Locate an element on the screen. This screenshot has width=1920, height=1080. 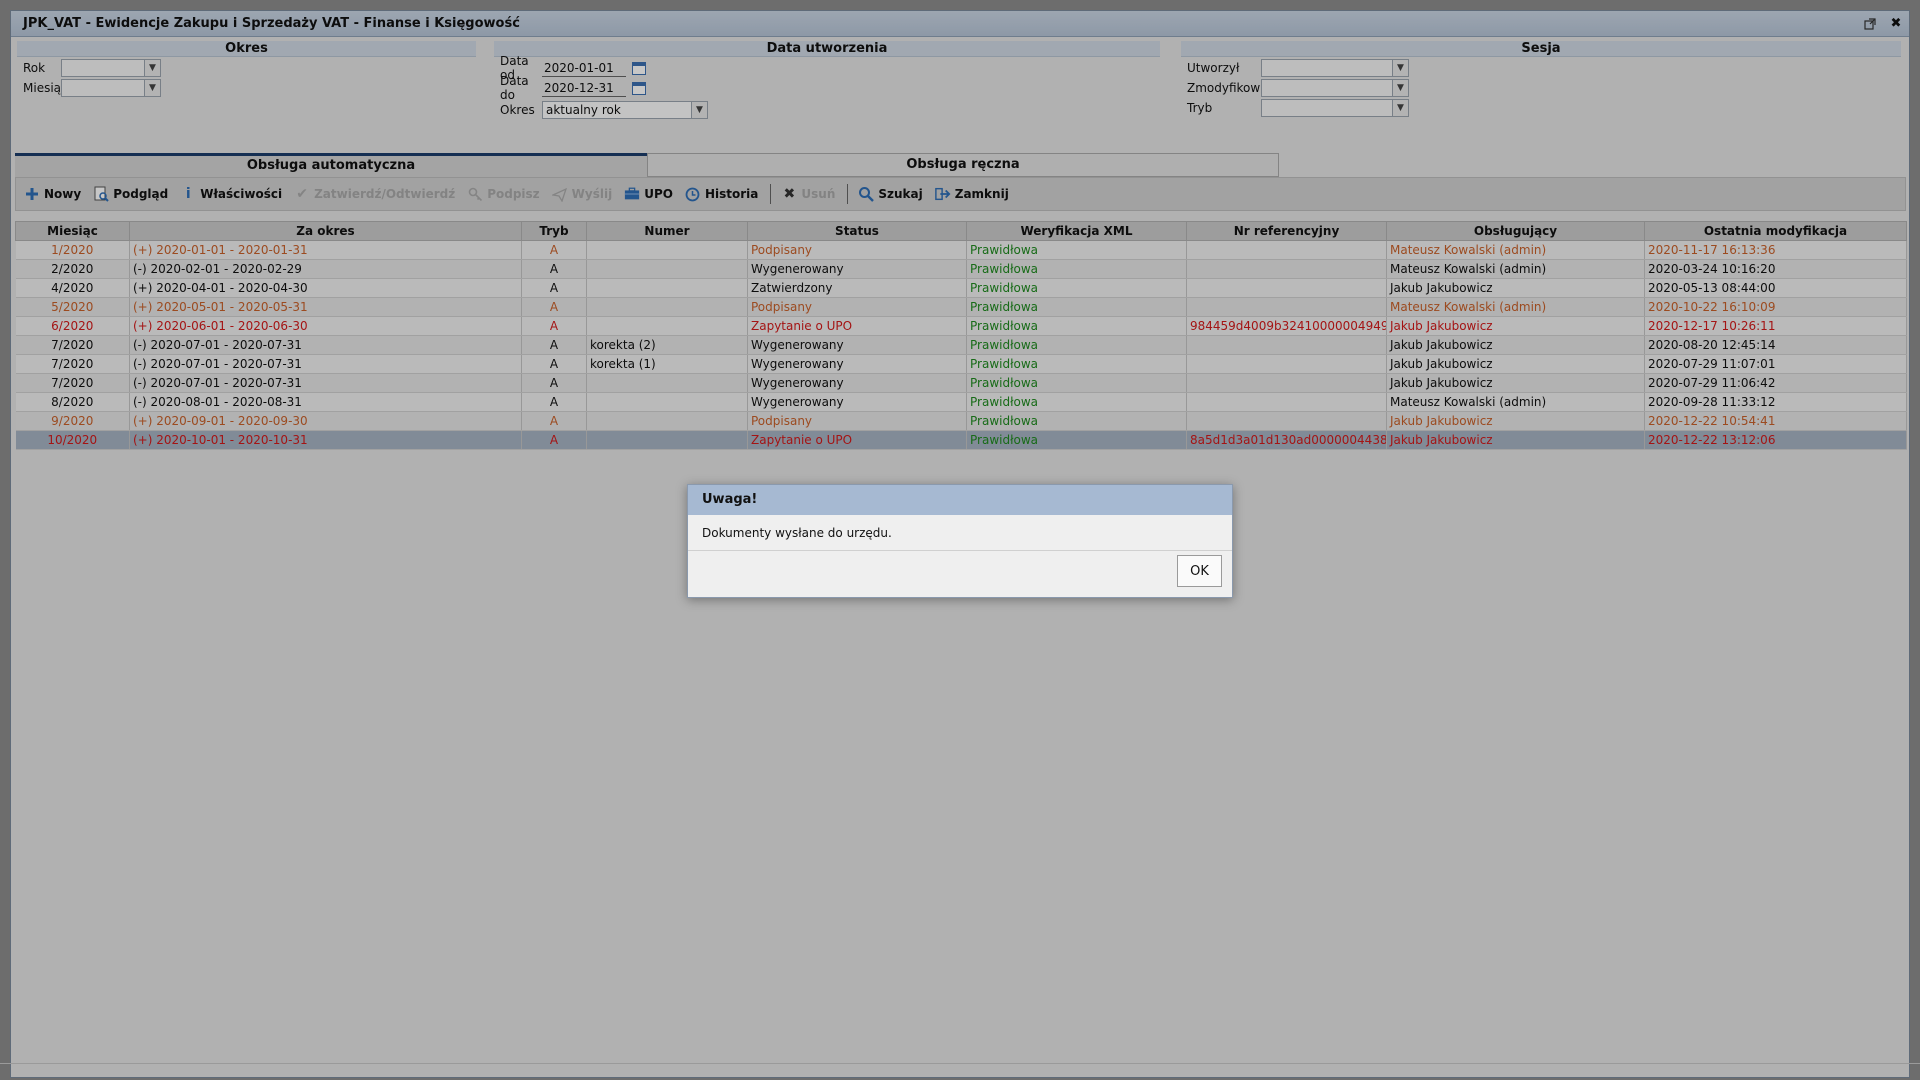
dialog-title: Uwaga! is located at coordinates (960, 500).